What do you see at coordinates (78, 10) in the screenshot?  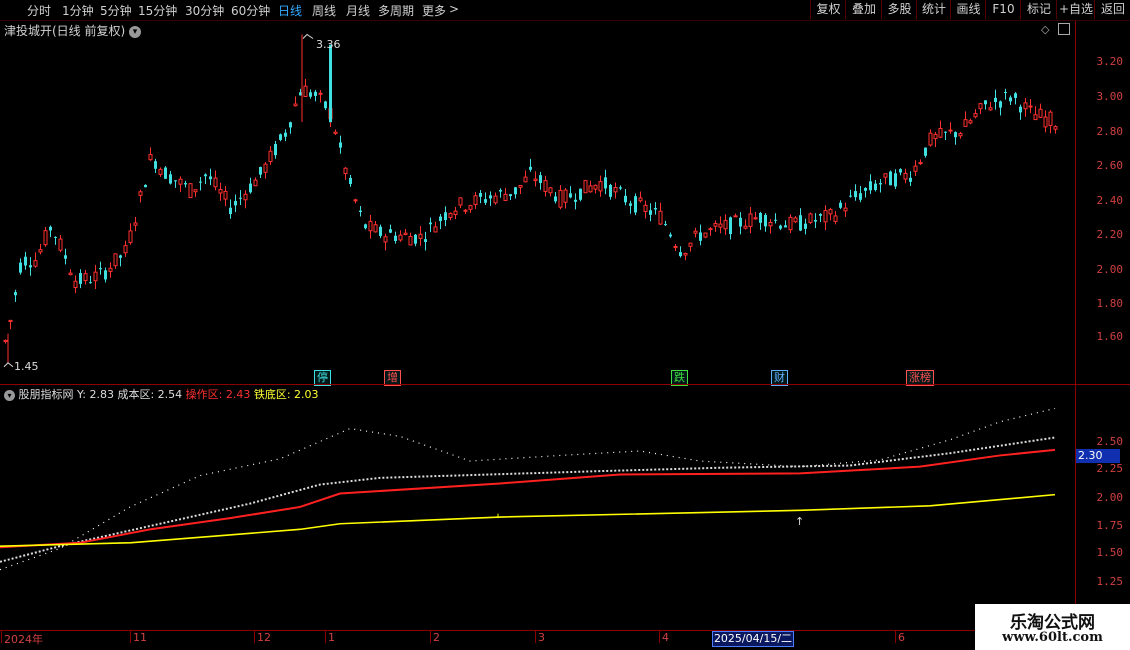 I see `period-tab-1: 1分钟` at bounding box center [78, 10].